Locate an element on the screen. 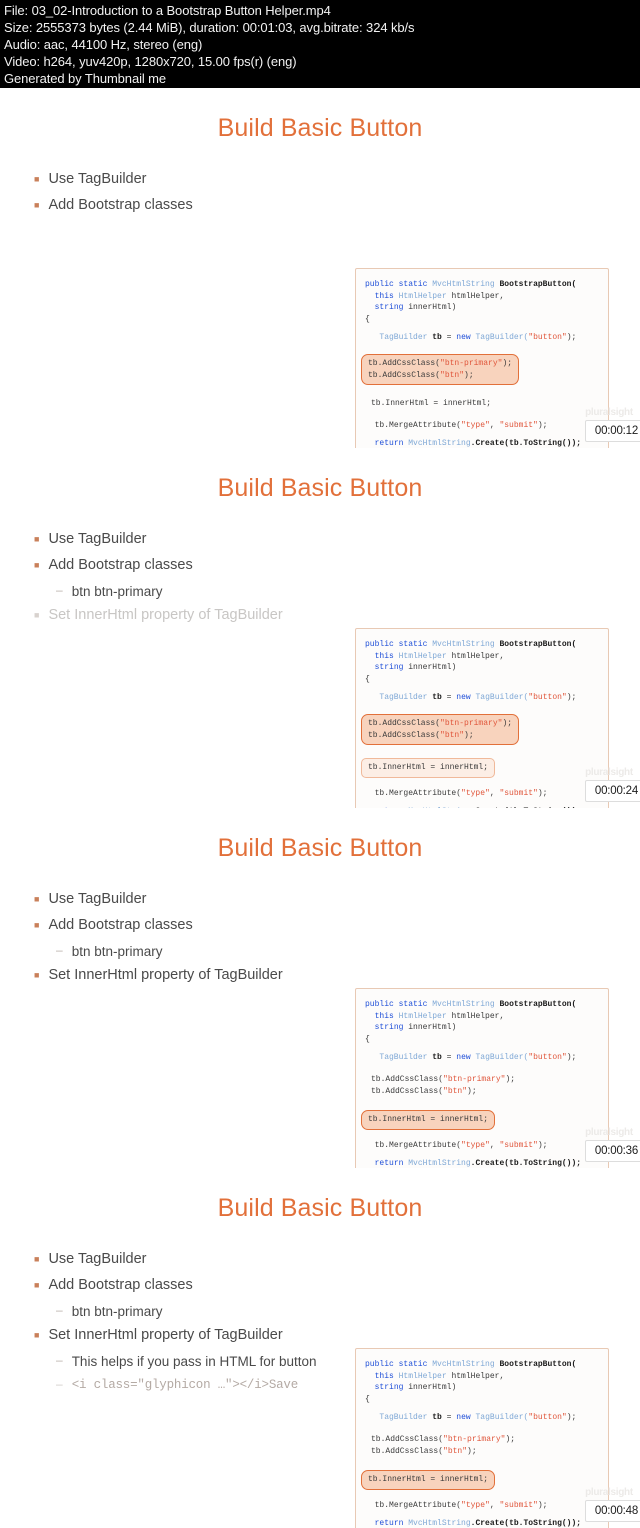 The height and width of the screenshot is (1528, 640). code-inner-html-line: tb.InnerHtml = innerHtml; is located at coordinates (431, 404).